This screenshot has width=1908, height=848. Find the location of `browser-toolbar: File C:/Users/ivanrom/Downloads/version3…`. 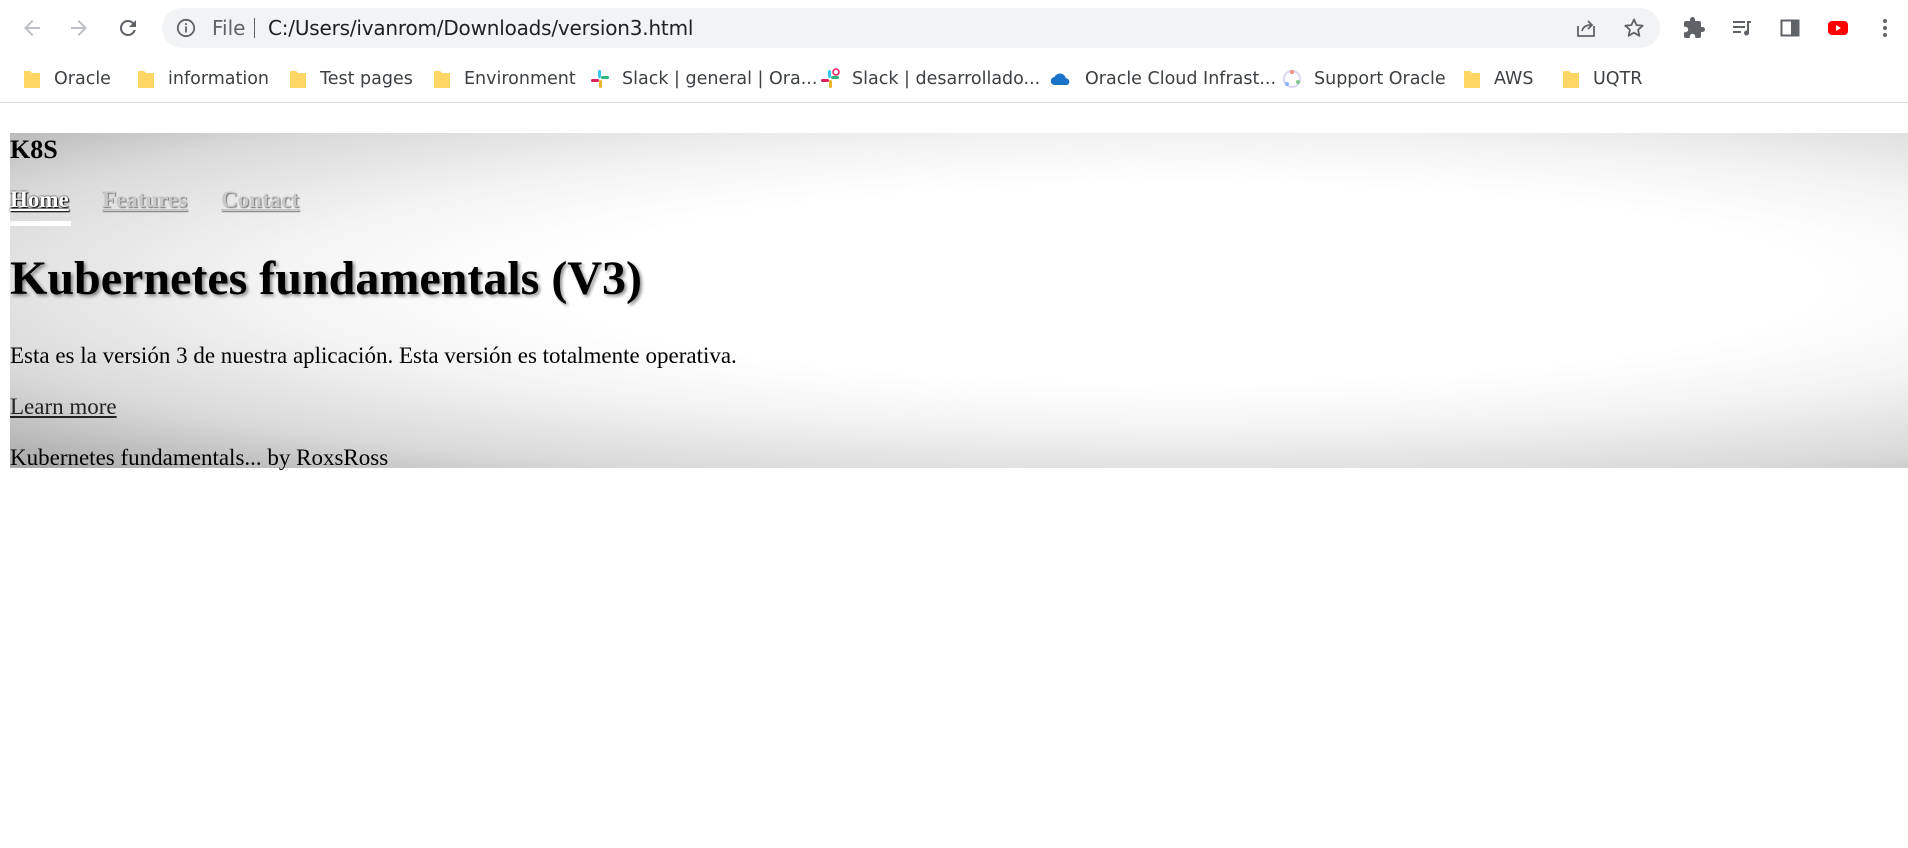

browser-toolbar: File C:/Users/ivanrom/Downloads/version3… is located at coordinates (954, 28).